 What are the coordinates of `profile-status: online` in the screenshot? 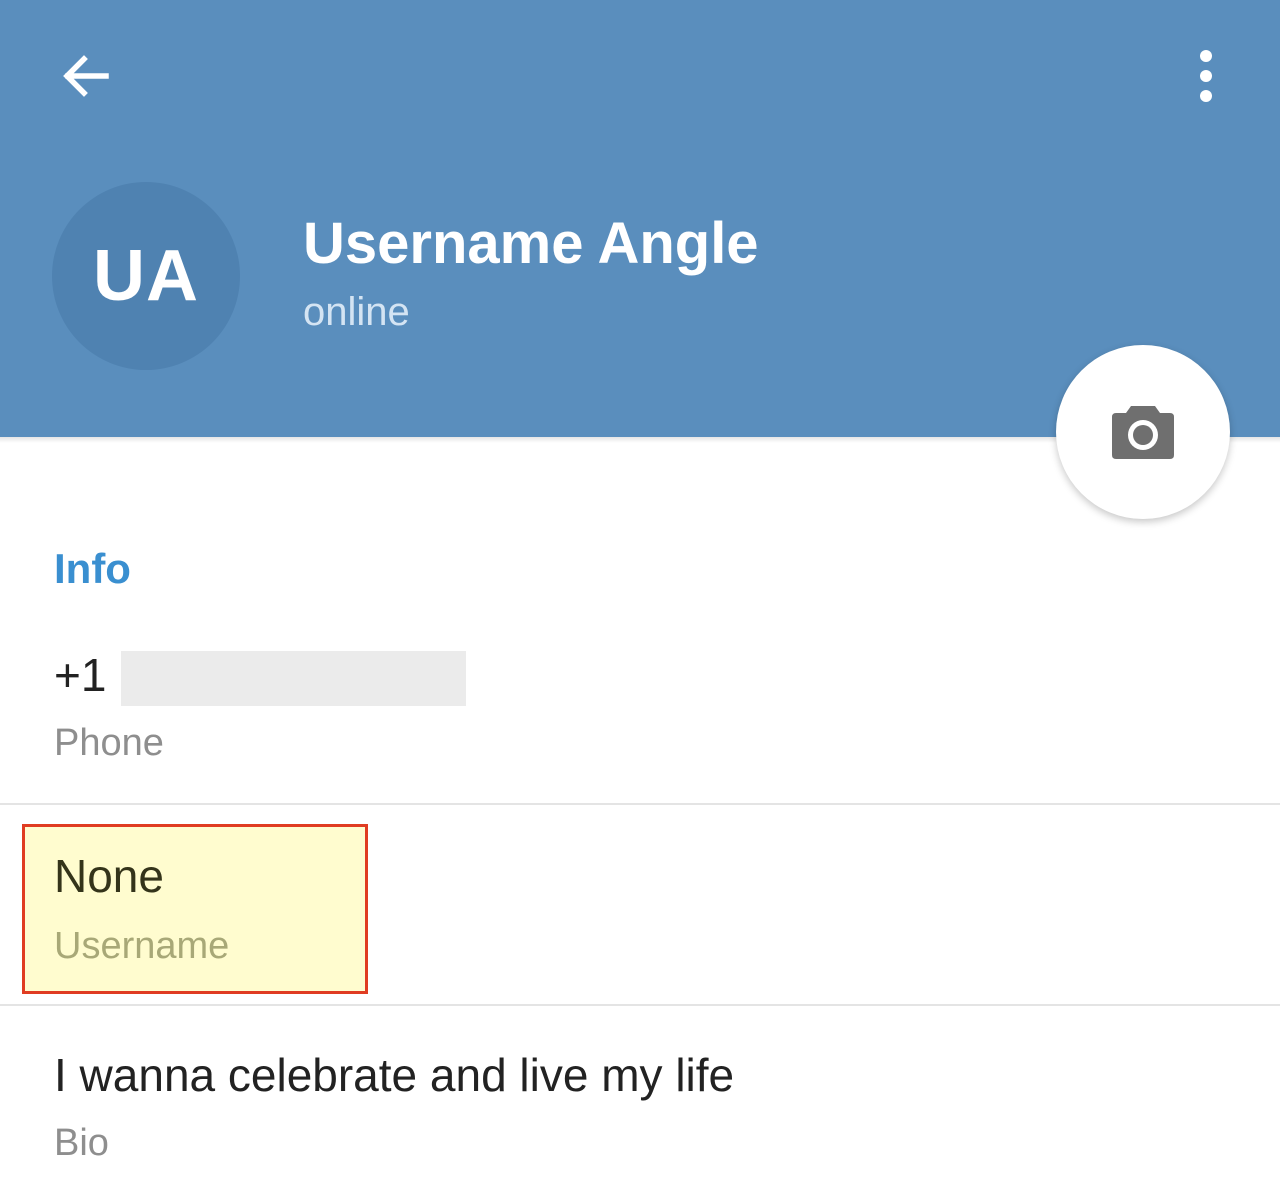 It's located at (356, 312).